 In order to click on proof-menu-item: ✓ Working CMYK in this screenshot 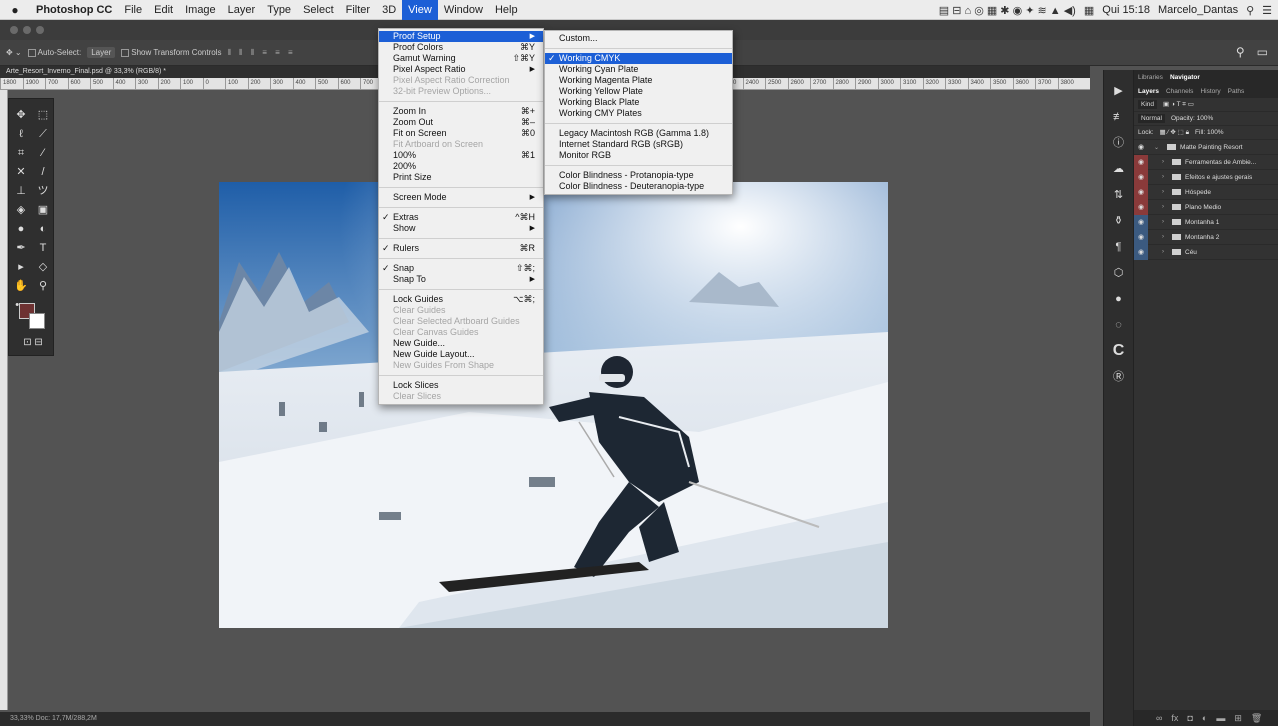, I will do `click(638, 58)`.